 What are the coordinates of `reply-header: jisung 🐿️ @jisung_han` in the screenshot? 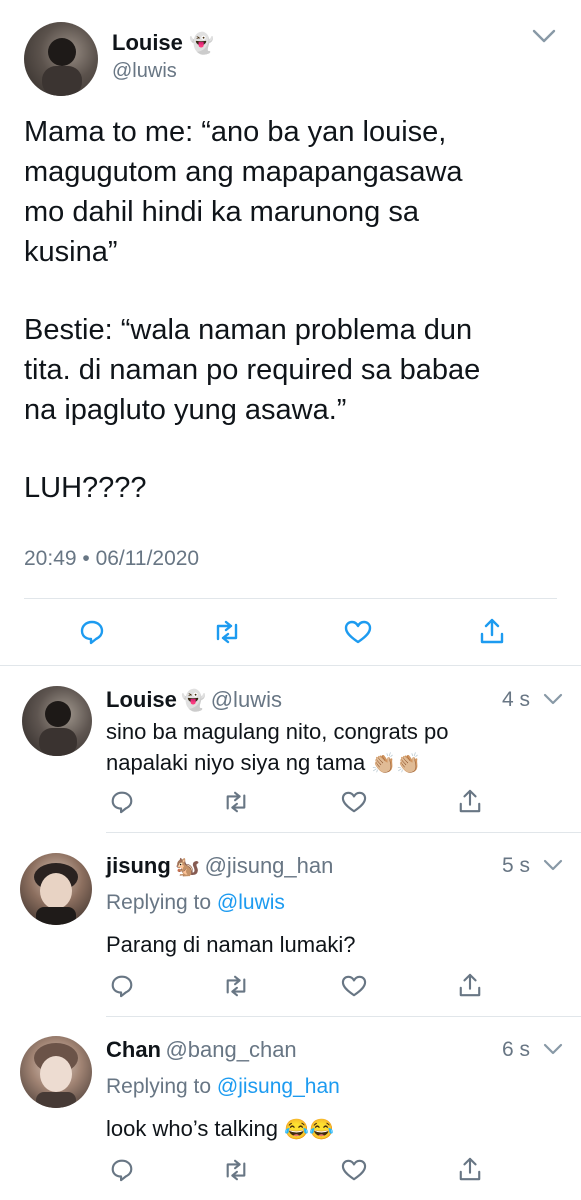 It's located at (219, 866).